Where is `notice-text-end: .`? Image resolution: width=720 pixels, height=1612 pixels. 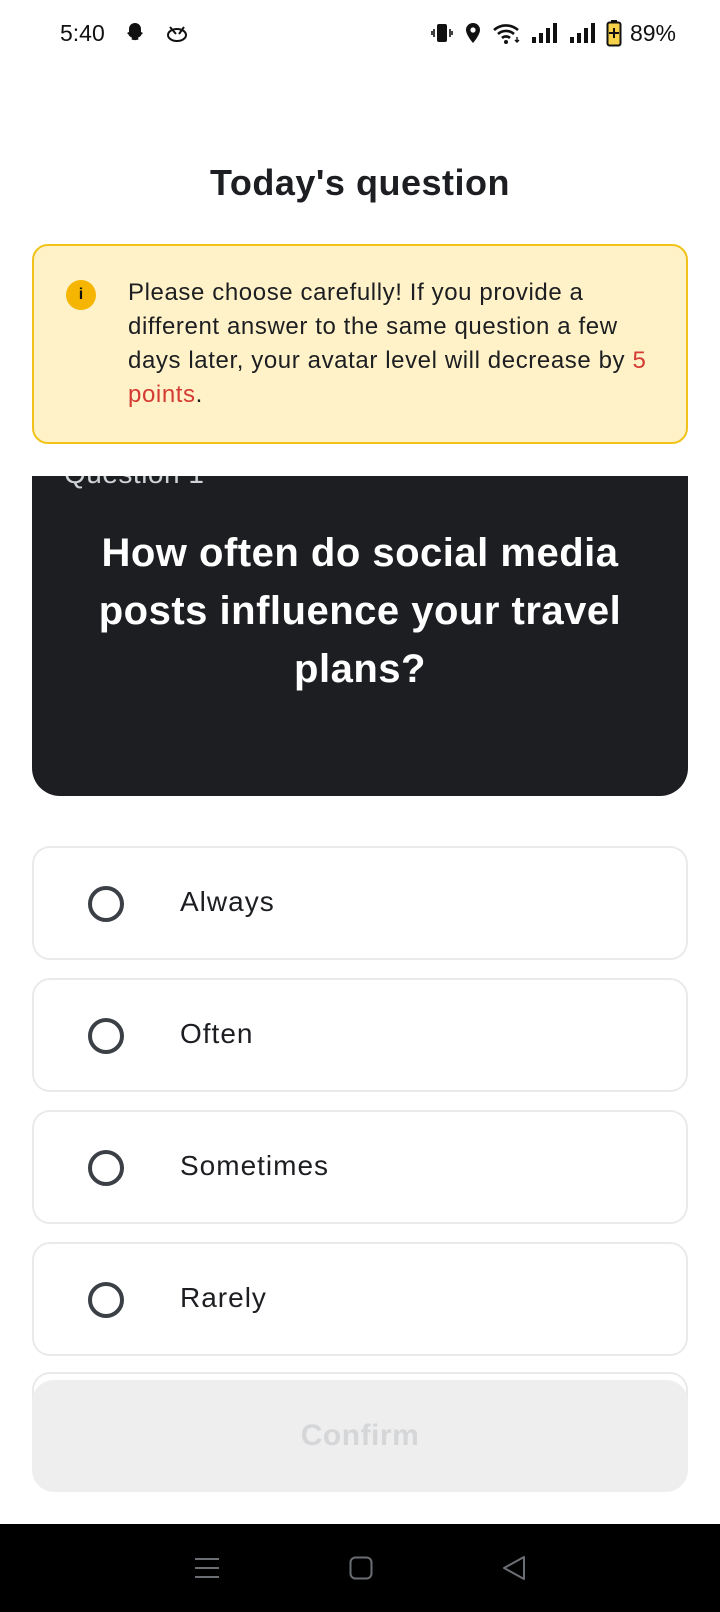
notice-text-end: . is located at coordinates (199, 394).